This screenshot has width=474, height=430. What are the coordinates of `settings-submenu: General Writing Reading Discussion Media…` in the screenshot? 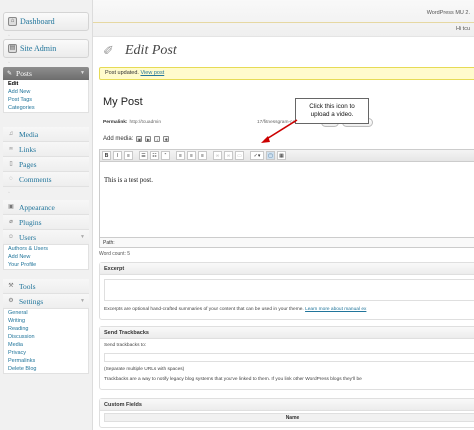 It's located at (46, 341).